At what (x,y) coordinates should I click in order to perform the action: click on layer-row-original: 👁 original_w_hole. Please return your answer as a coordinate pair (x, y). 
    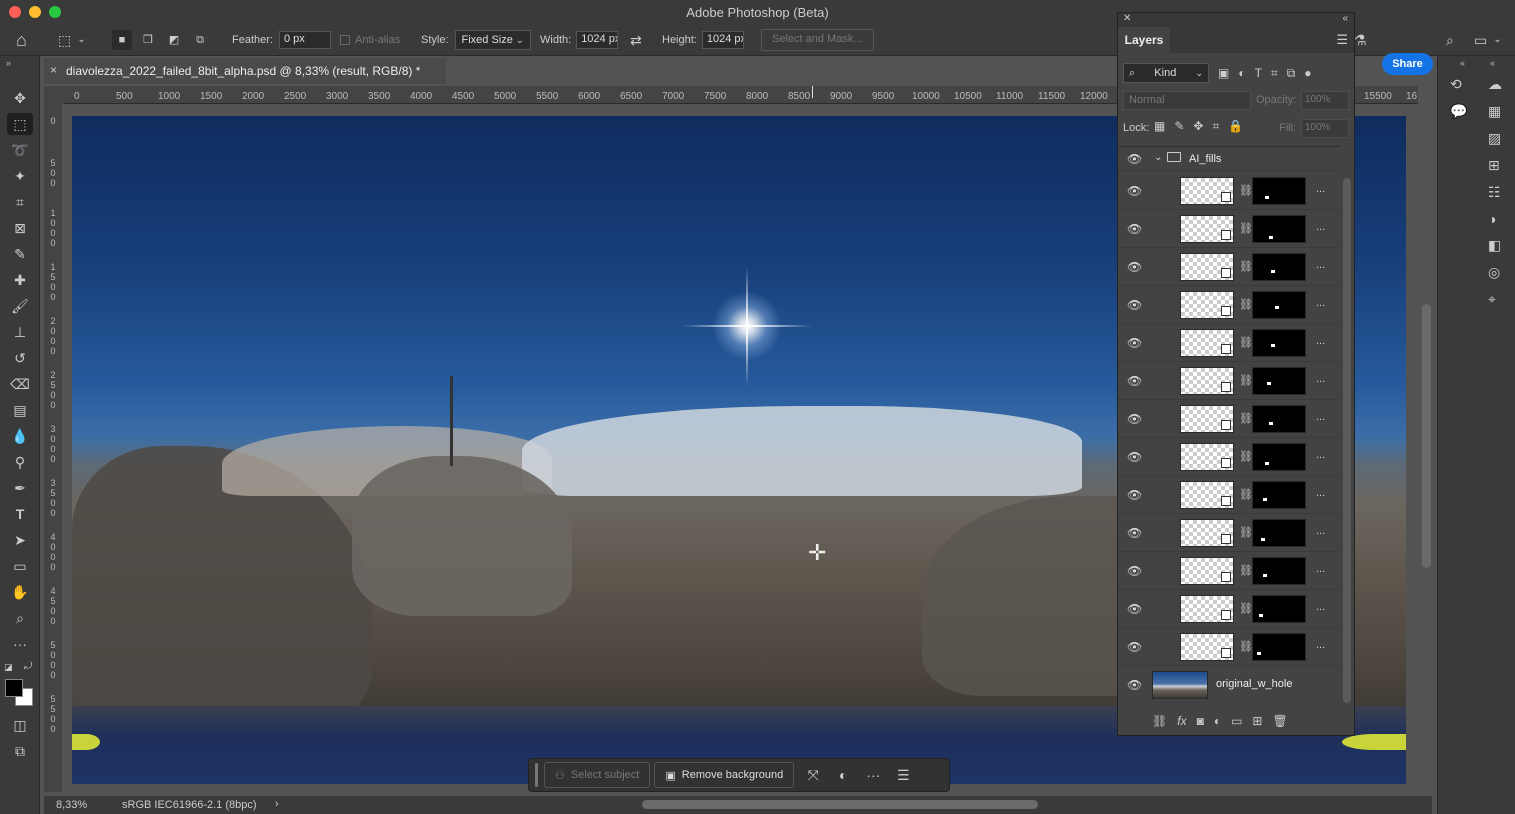
    Looking at the image, I should click on (1229, 685).